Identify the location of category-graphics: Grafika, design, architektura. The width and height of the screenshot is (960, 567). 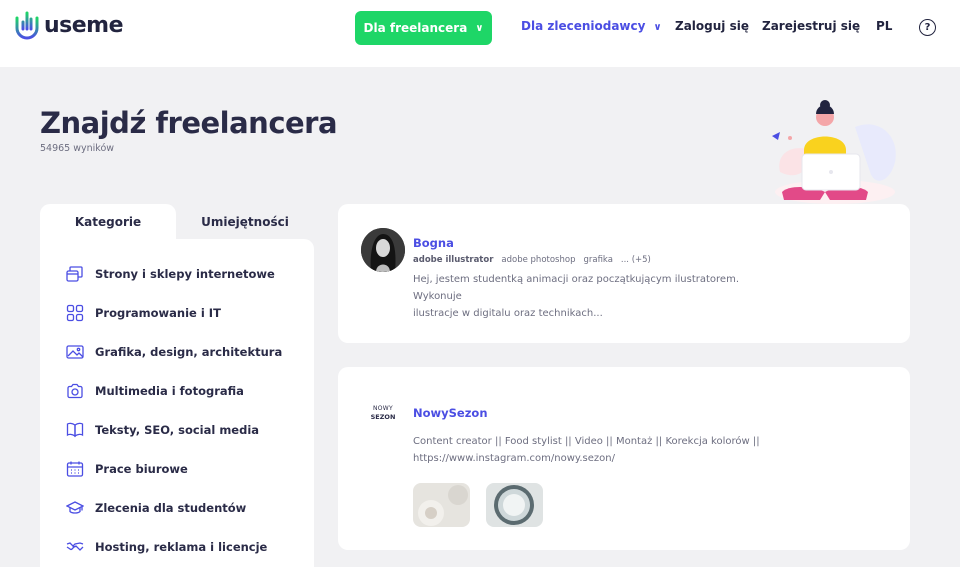
(174, 352).